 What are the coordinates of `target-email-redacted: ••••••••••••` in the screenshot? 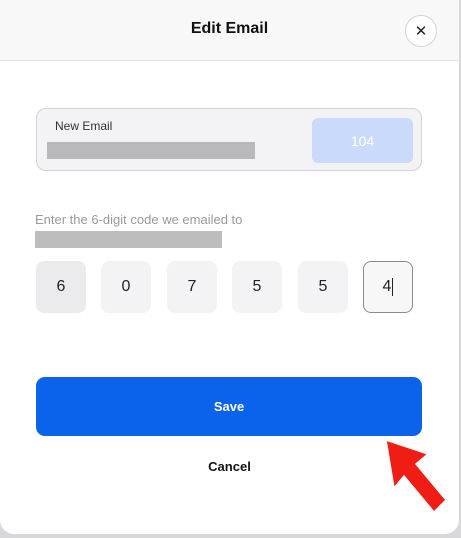 It's located at (128, 239).